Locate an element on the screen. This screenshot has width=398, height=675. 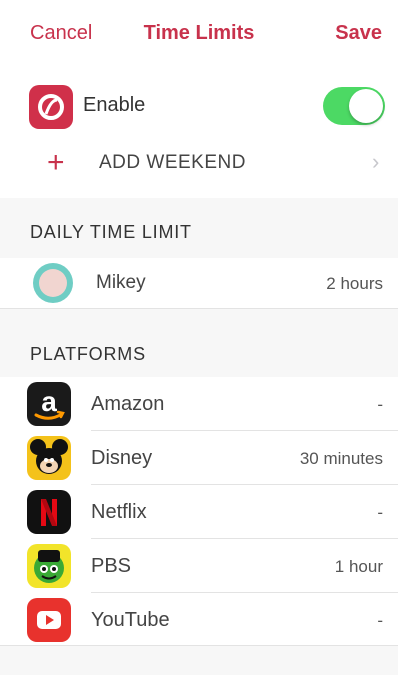
platform-name: Amazon is located at coordinates (128, 404).